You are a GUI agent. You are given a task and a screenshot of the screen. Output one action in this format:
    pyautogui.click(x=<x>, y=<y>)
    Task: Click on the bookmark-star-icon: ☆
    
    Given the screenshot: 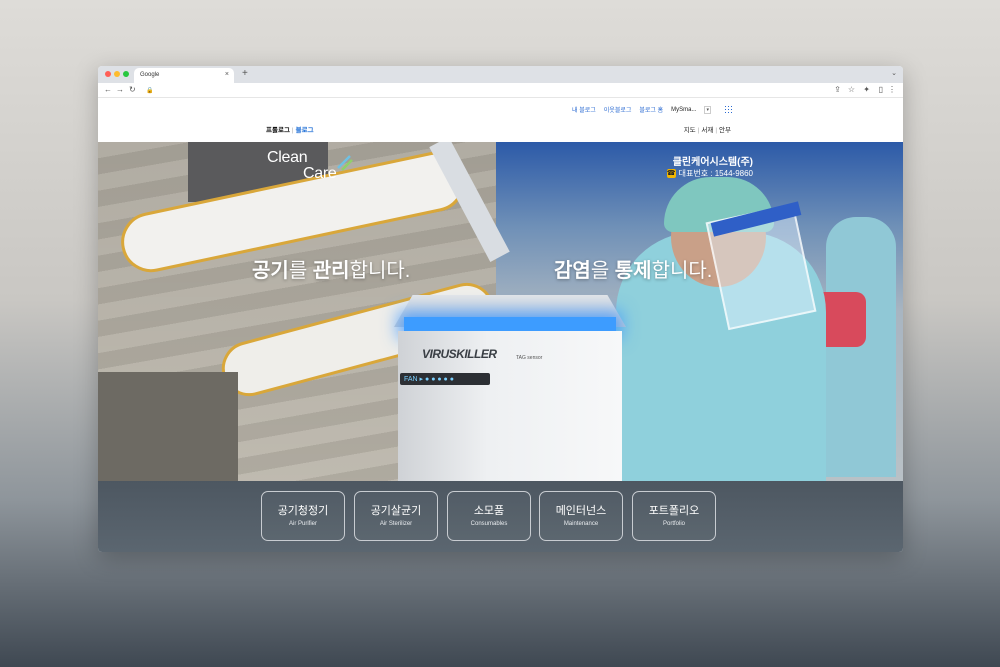 What is the action you would take?
    pyautogui.click(x=851, y=89)
    